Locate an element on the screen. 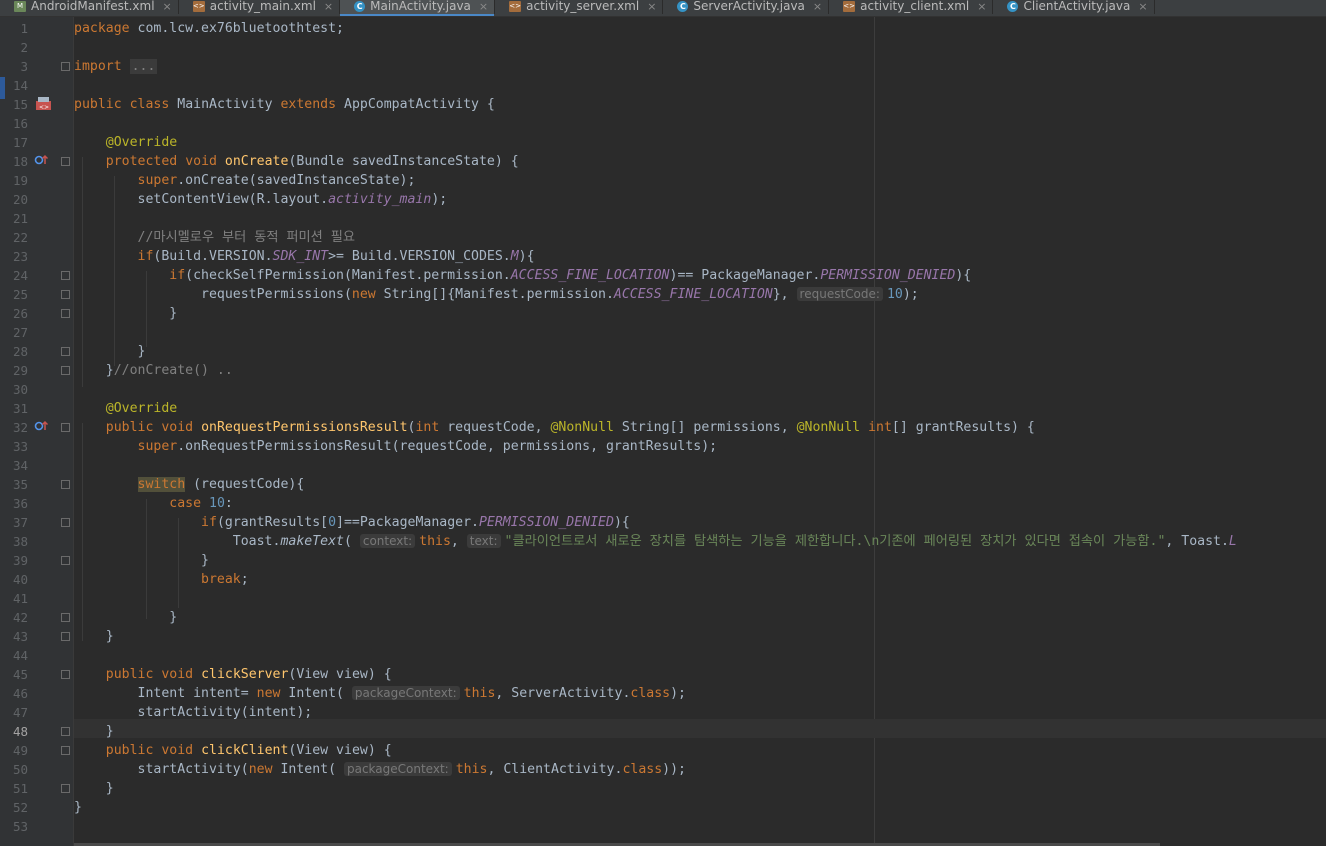 The width and height of the screenshot is (1326, 846). code-line-48: } is located at coordinates (109, 731).